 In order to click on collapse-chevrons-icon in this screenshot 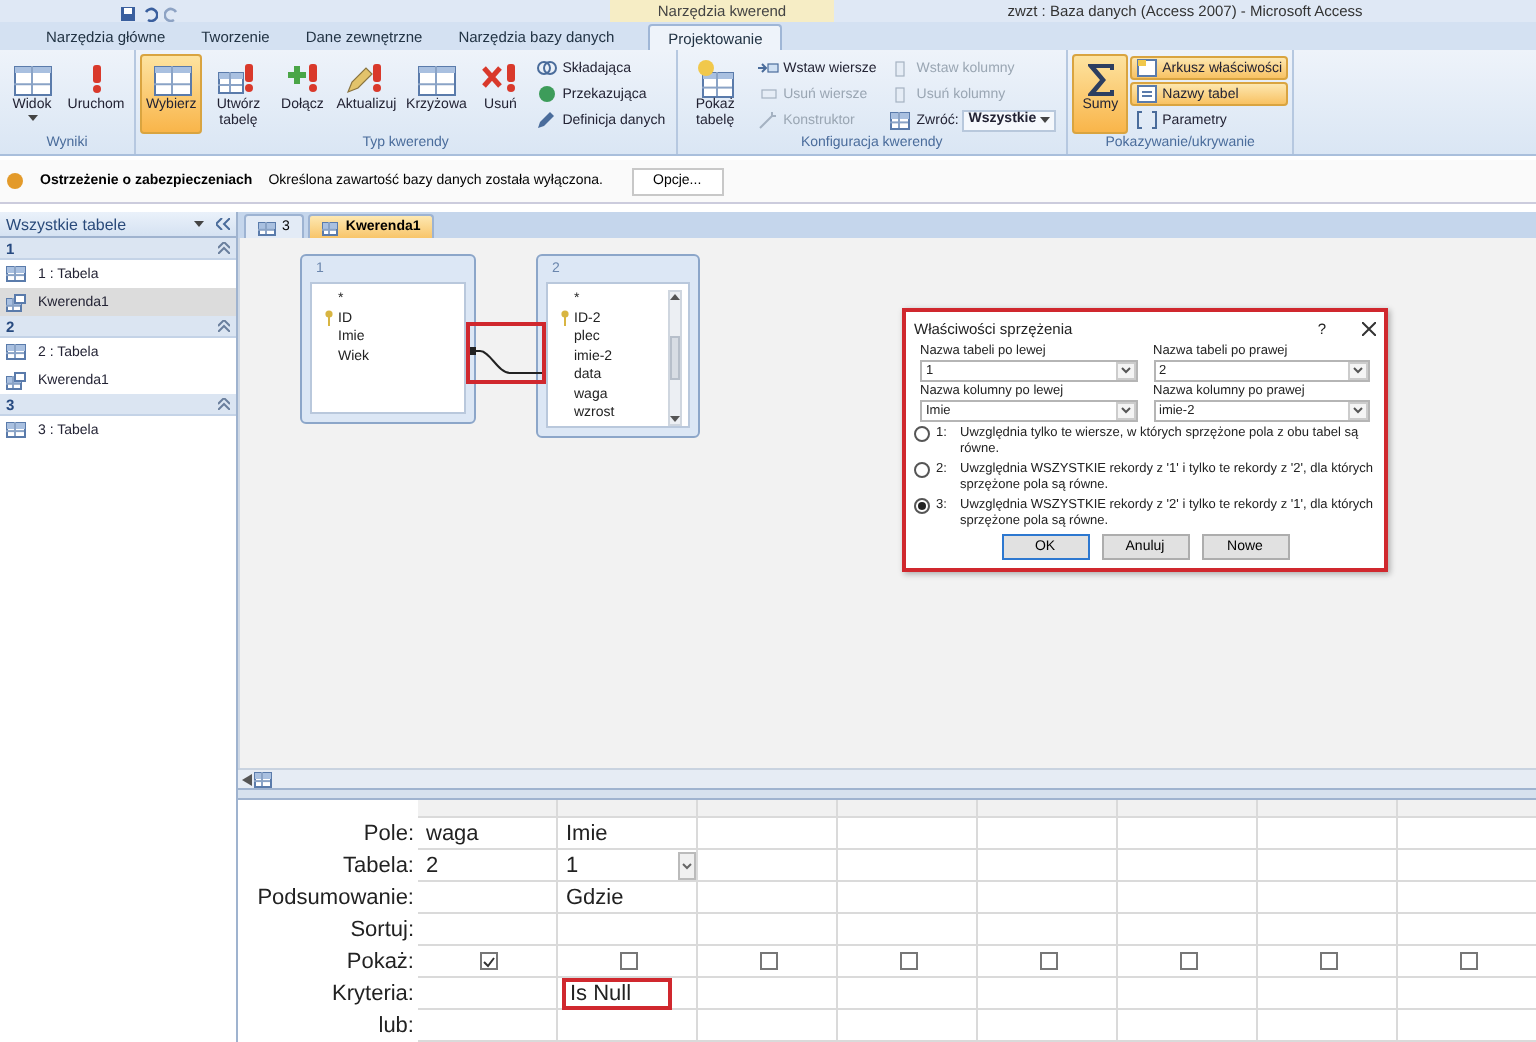, I will do `click(223, 224)`.